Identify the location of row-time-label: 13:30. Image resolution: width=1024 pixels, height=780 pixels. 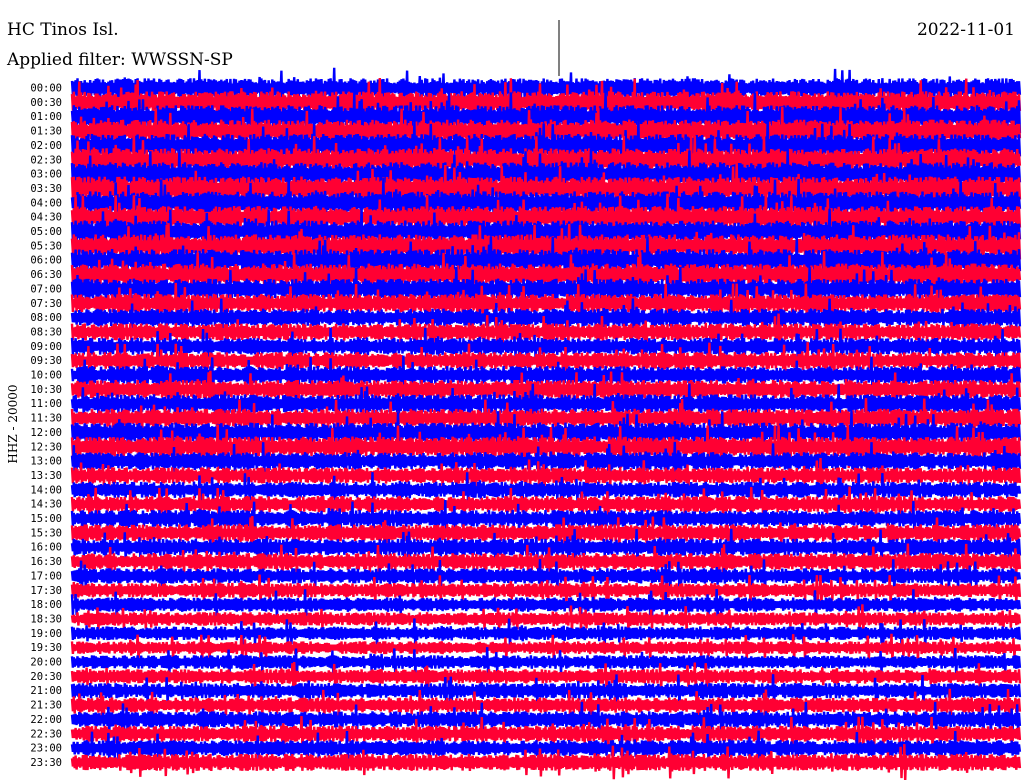
(46, 476).